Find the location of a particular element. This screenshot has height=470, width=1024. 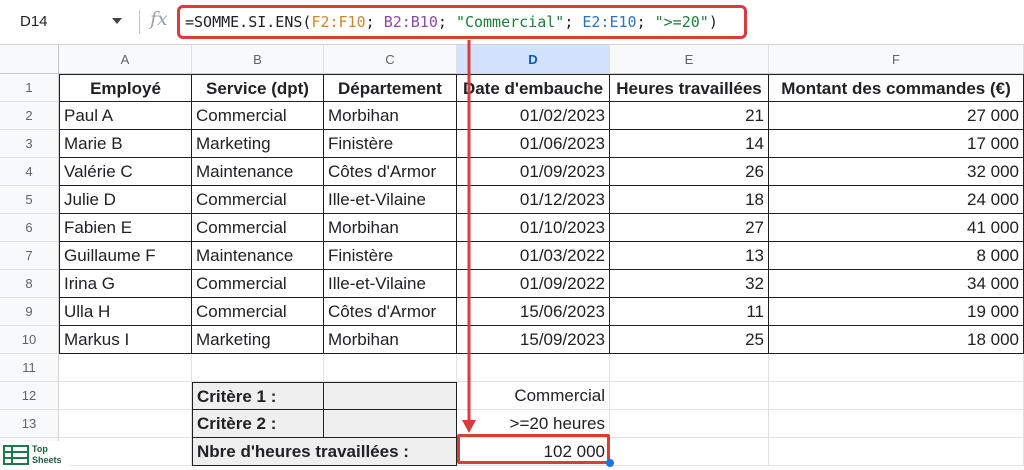

table-cell: 01/10/2023 is located at coordinates (533, 228).